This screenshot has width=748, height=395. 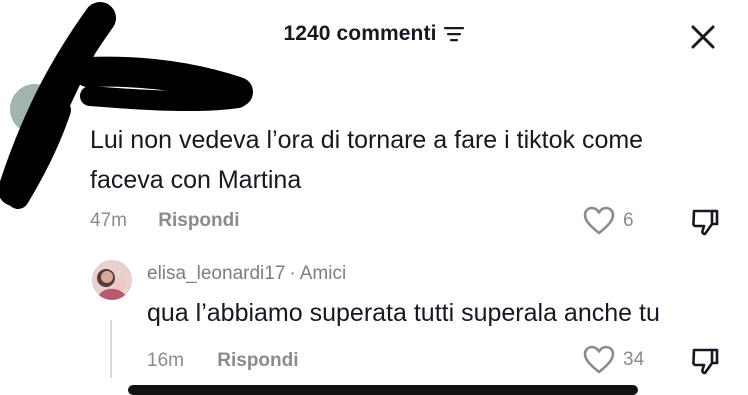 What do you see at coordinates (165, 360) in the screenshot?
I see `reply-time: 16m` at bounding box center [165, 360].